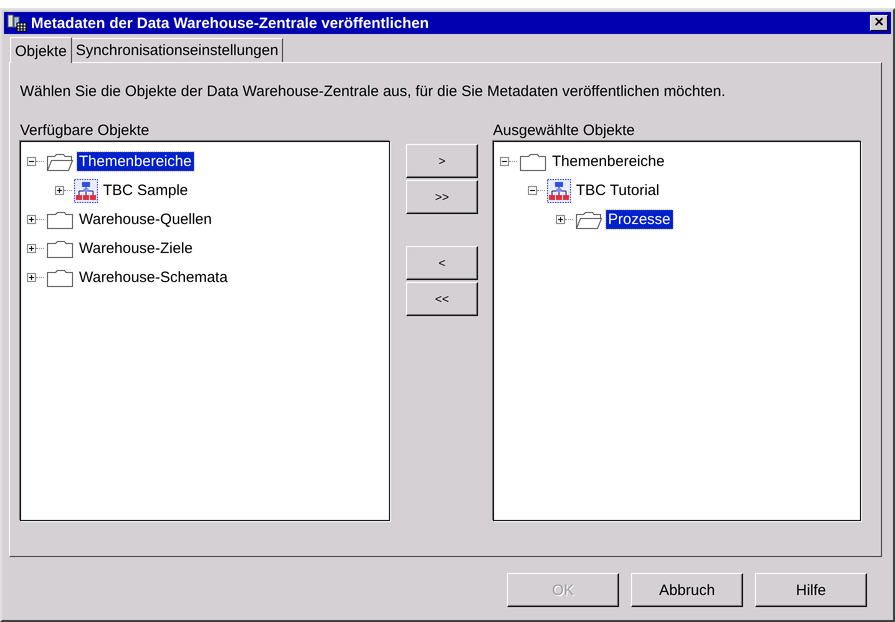 The height and width of the screenshot is (622, 895). What do you see at coordinates (639, 219) in the screenshot?
I see `tree-item: Prozesse` at bounding box center [639, 219].